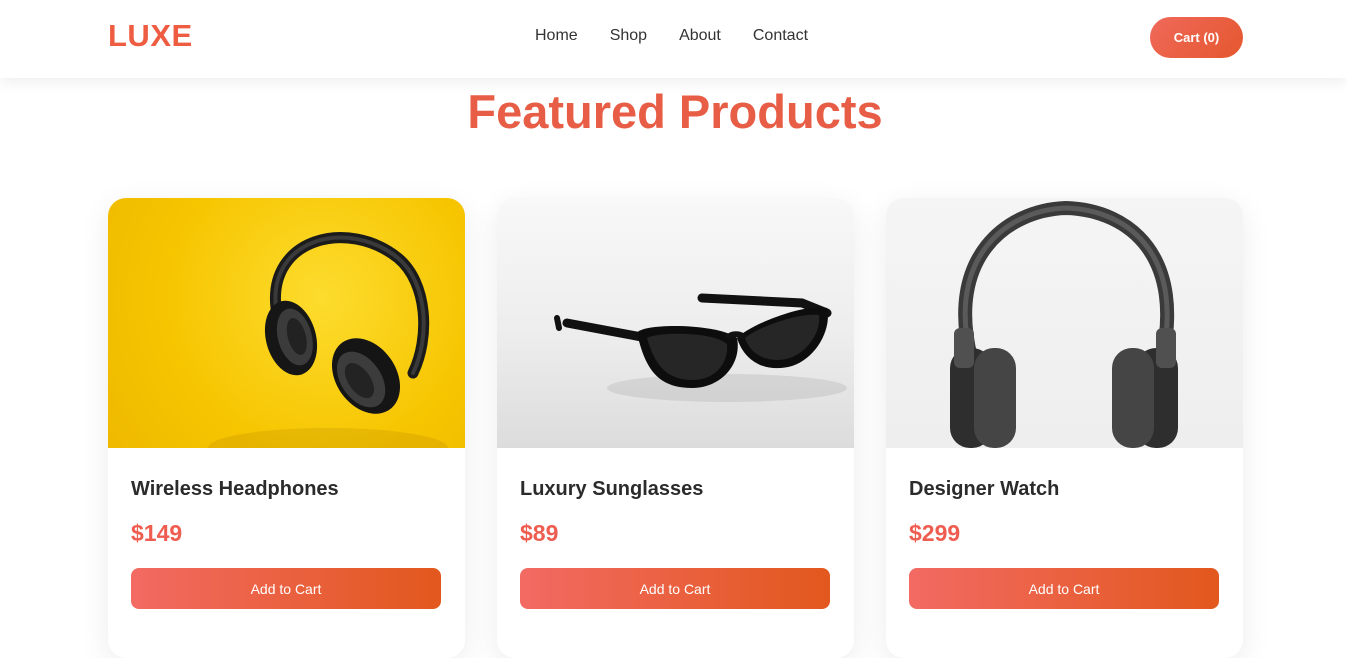 The height and width of the screenshot is (658, 1347). What do you see at coordinates (700, 347) in the screenshot?
I see `sunglasses-icon` at bounding box center [700, 347].